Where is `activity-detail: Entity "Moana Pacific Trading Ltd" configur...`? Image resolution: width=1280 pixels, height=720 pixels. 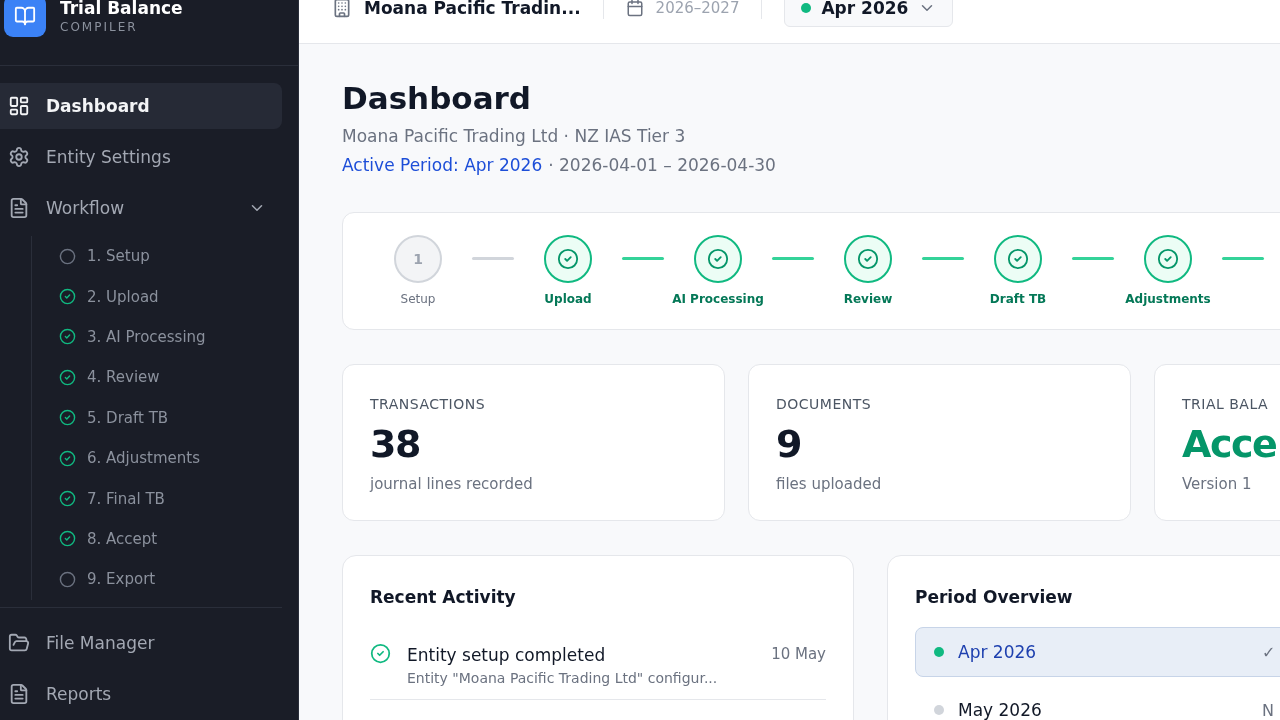
activity-detail: Entity "Moana Pacific Trading Ltd" configur... is located at coordinates (563, 678).